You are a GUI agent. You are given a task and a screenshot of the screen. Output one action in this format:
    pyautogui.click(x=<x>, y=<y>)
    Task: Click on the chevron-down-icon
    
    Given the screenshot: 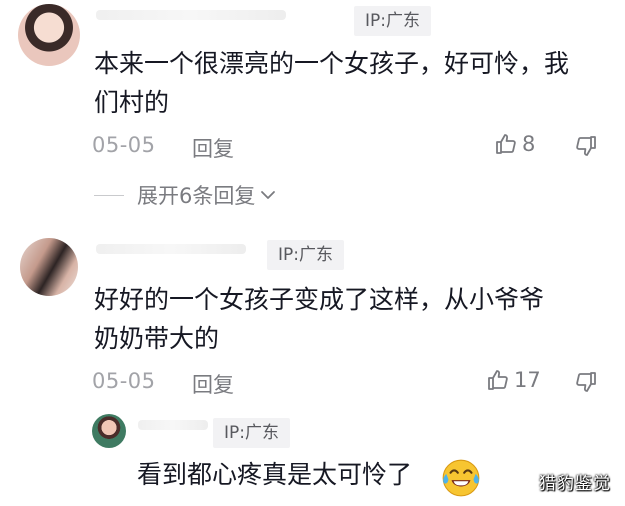 What is the action you would take?
    pyautogui.click(x=268, y=195)
    